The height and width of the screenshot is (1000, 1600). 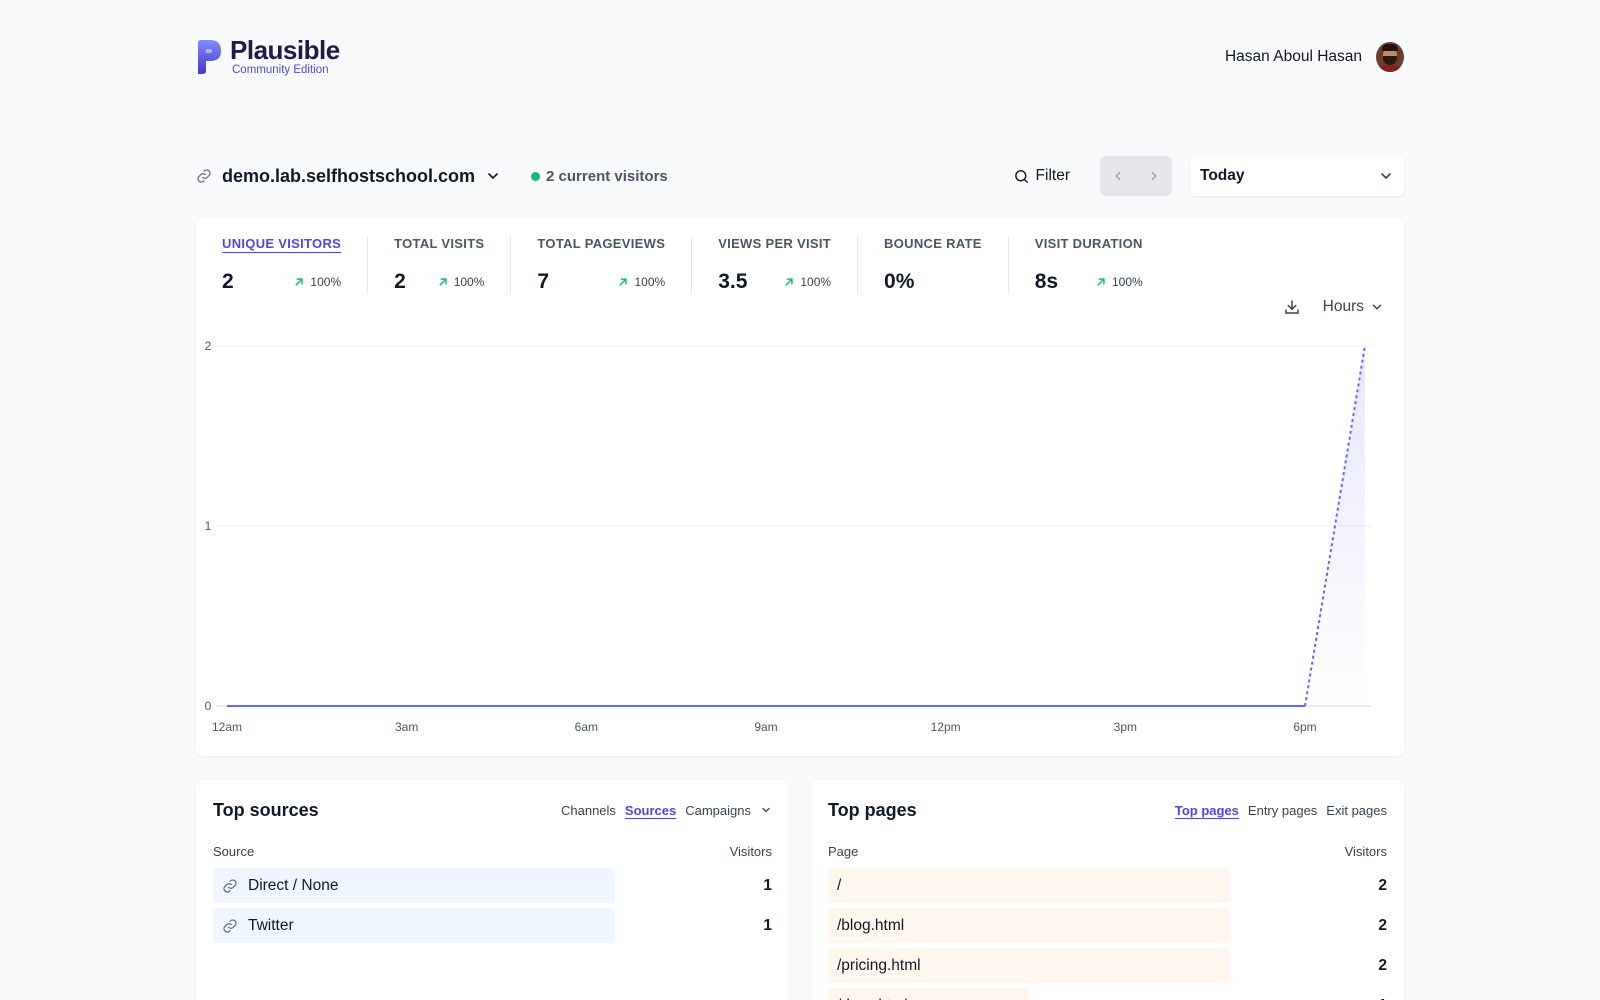 I want to click on interval-picker: Hours, so click(x=1353, y=307).